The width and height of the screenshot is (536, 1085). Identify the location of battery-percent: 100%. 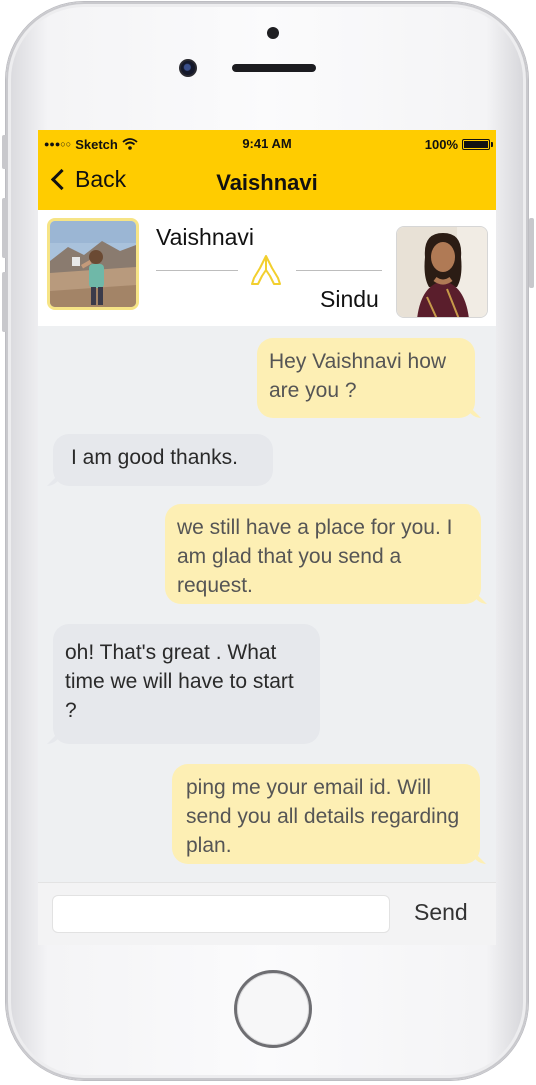
(441, 144).